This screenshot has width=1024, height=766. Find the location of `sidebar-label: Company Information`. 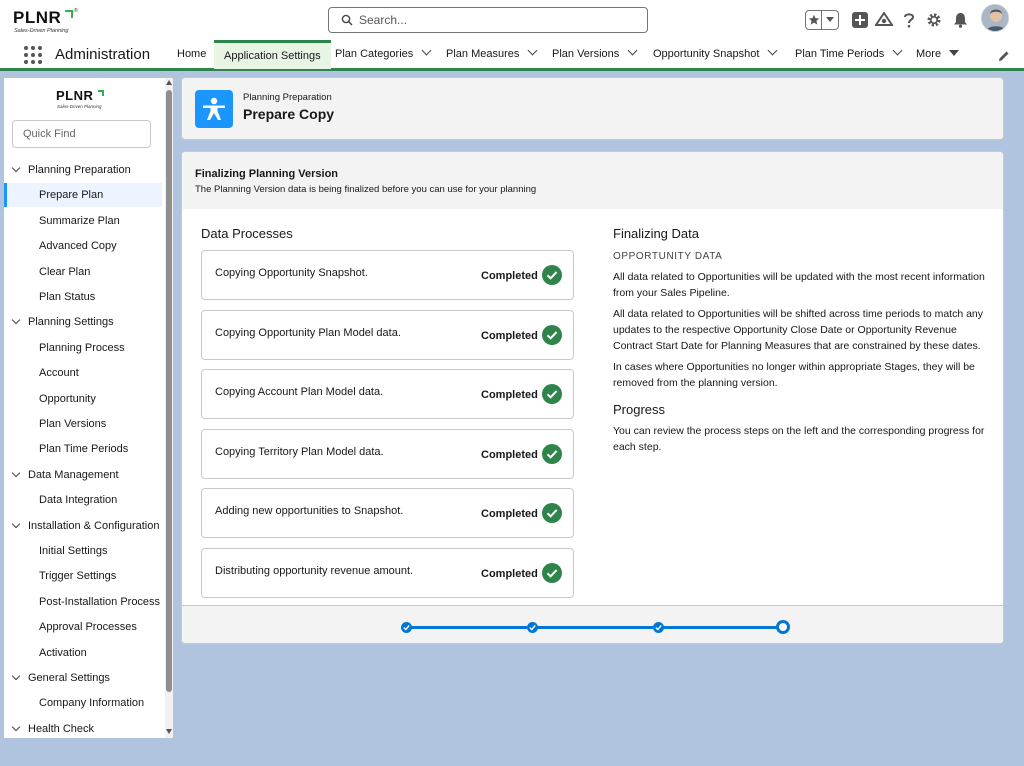

sidebar-label: Company Information is located at coordinates (92, 703).